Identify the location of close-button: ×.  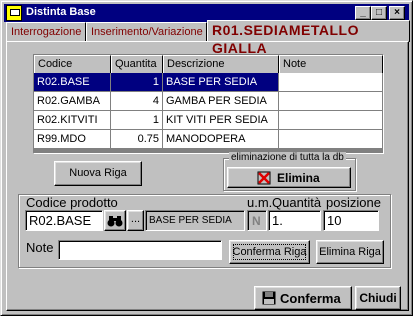
(397, 13).